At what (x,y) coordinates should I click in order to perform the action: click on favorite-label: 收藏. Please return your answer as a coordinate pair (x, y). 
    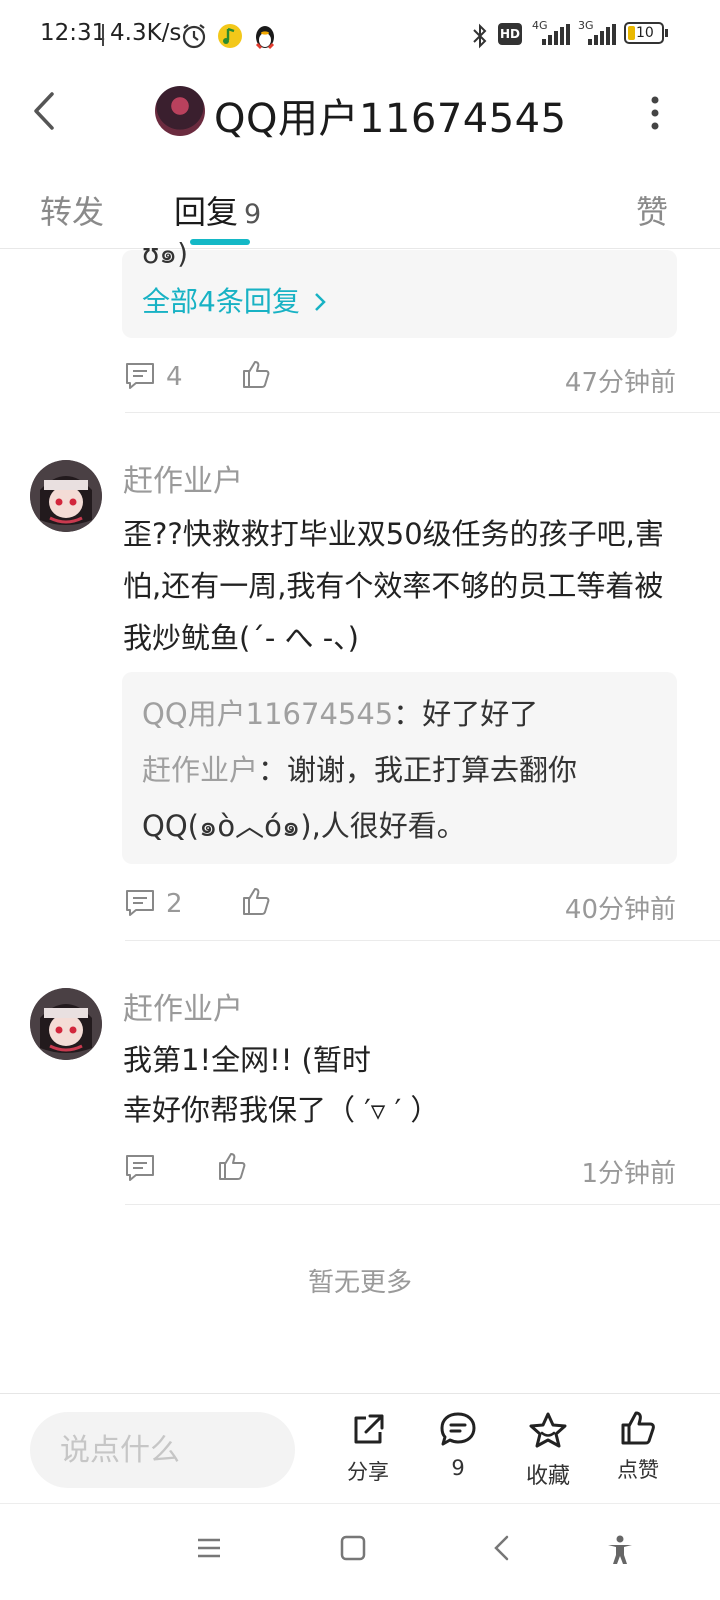
    Looking at the image, I should click on (547, 1476).